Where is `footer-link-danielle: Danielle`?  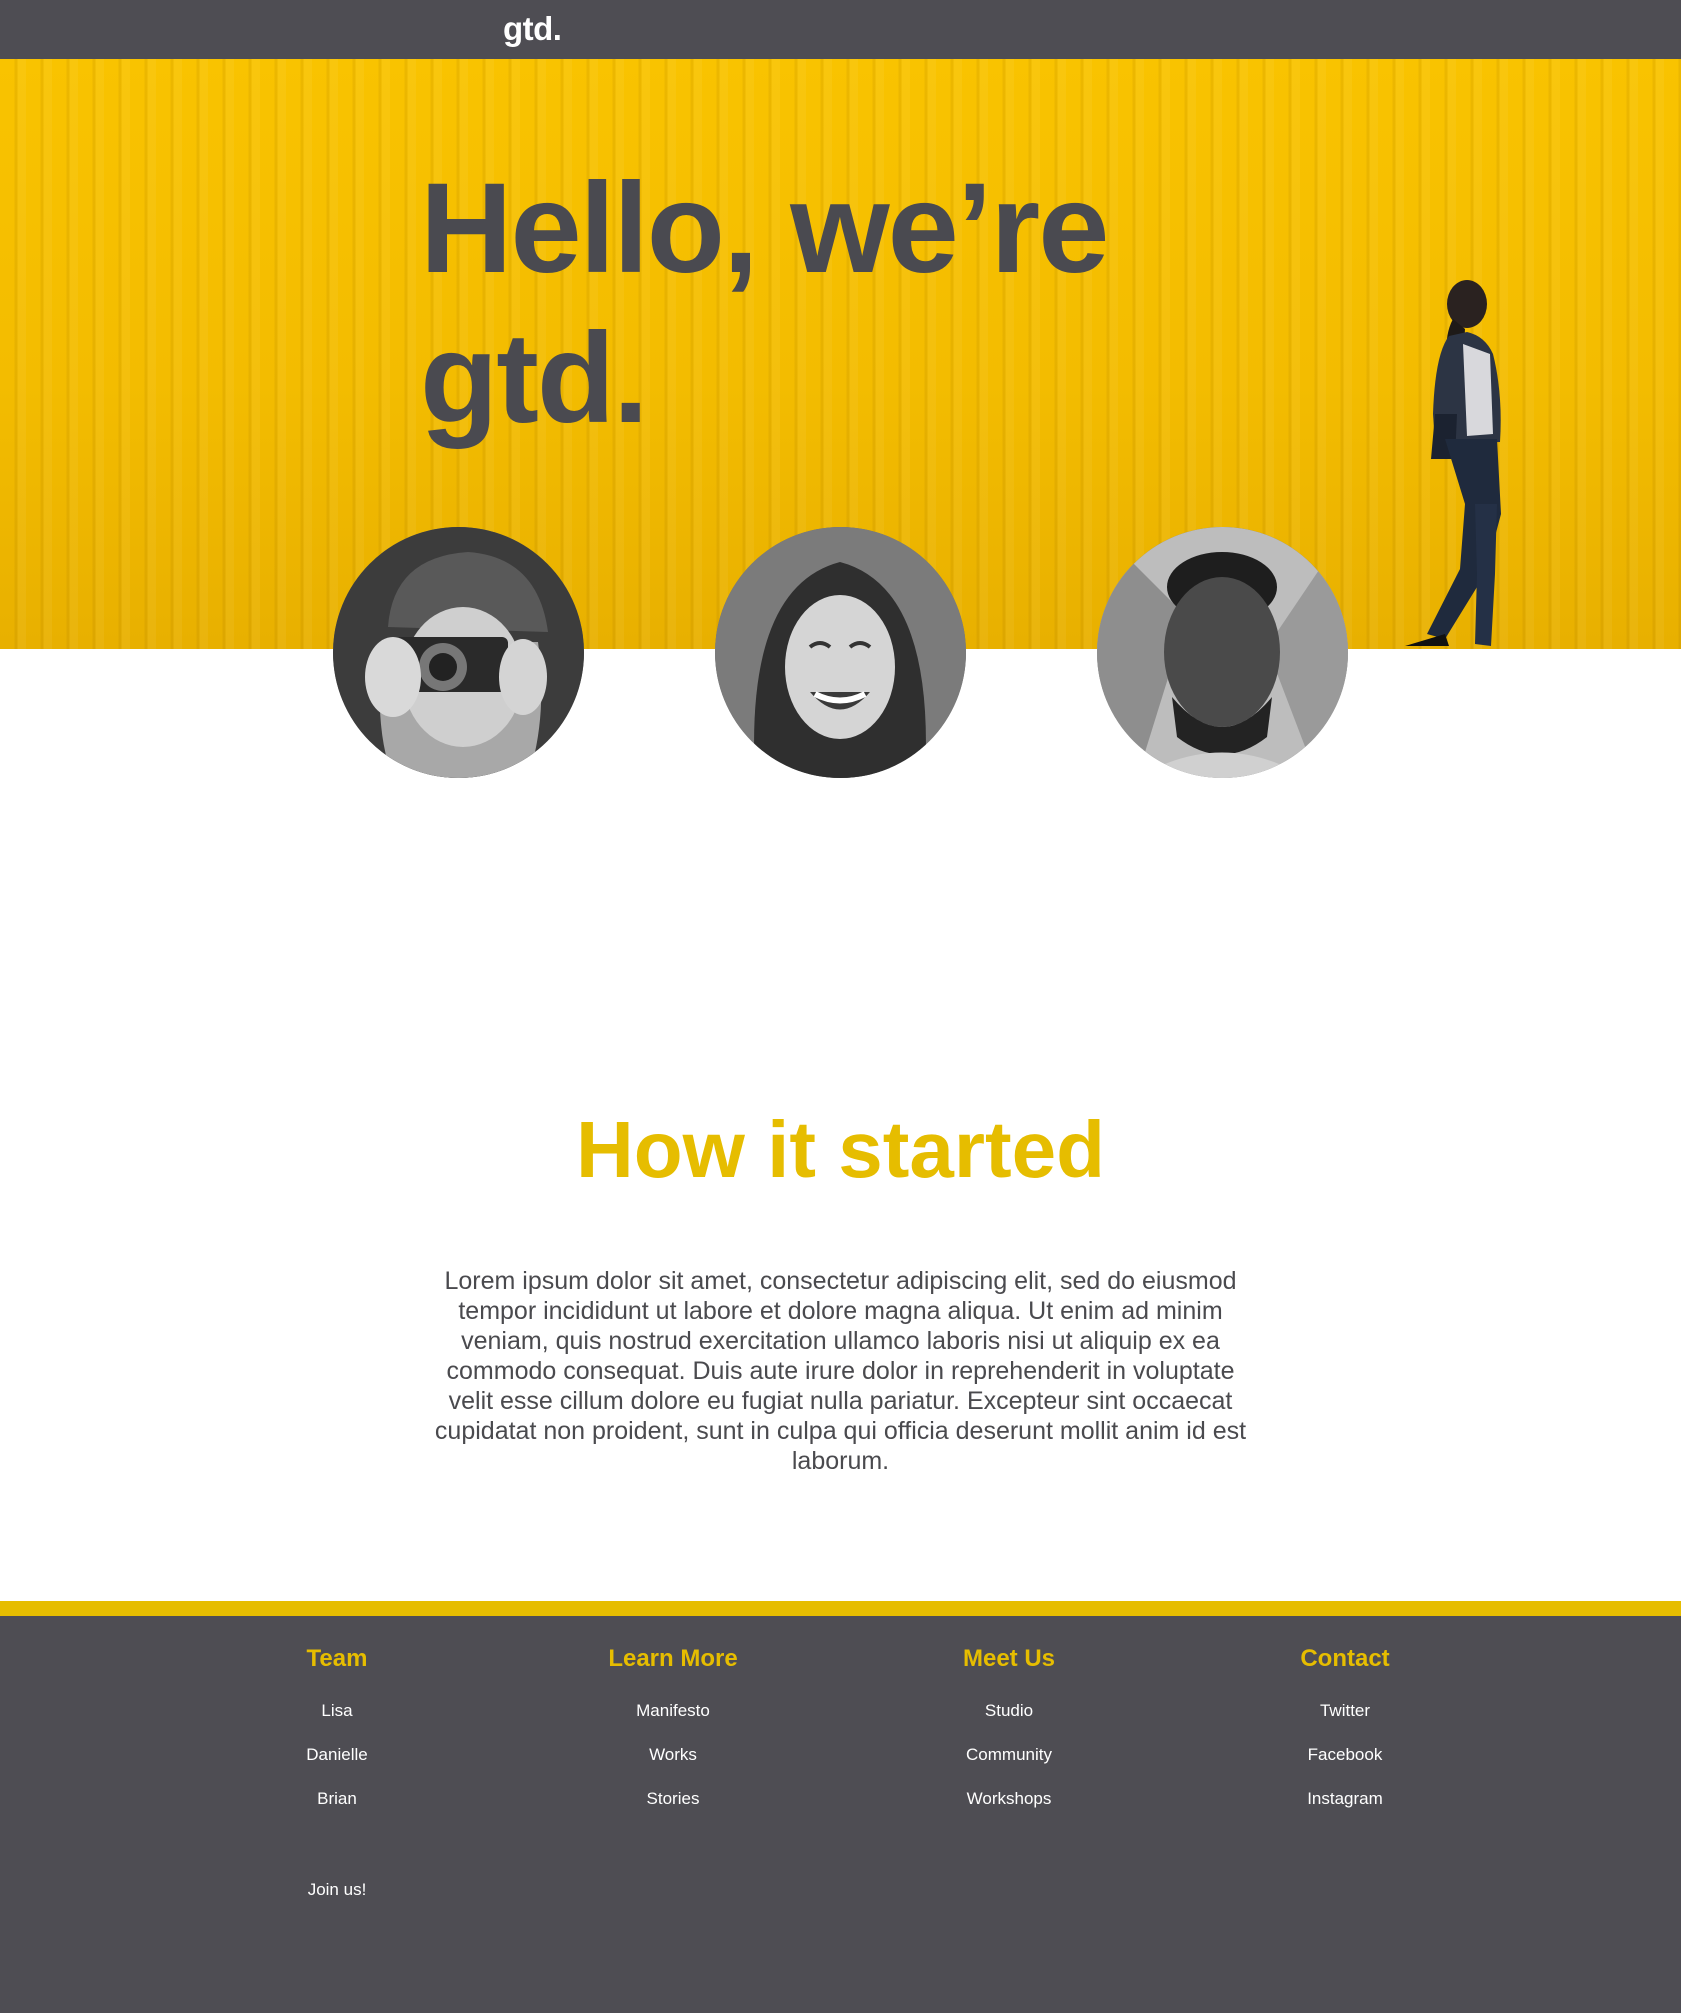 footer-link-danielle: Danielle is located at coordinates (337, 1755).